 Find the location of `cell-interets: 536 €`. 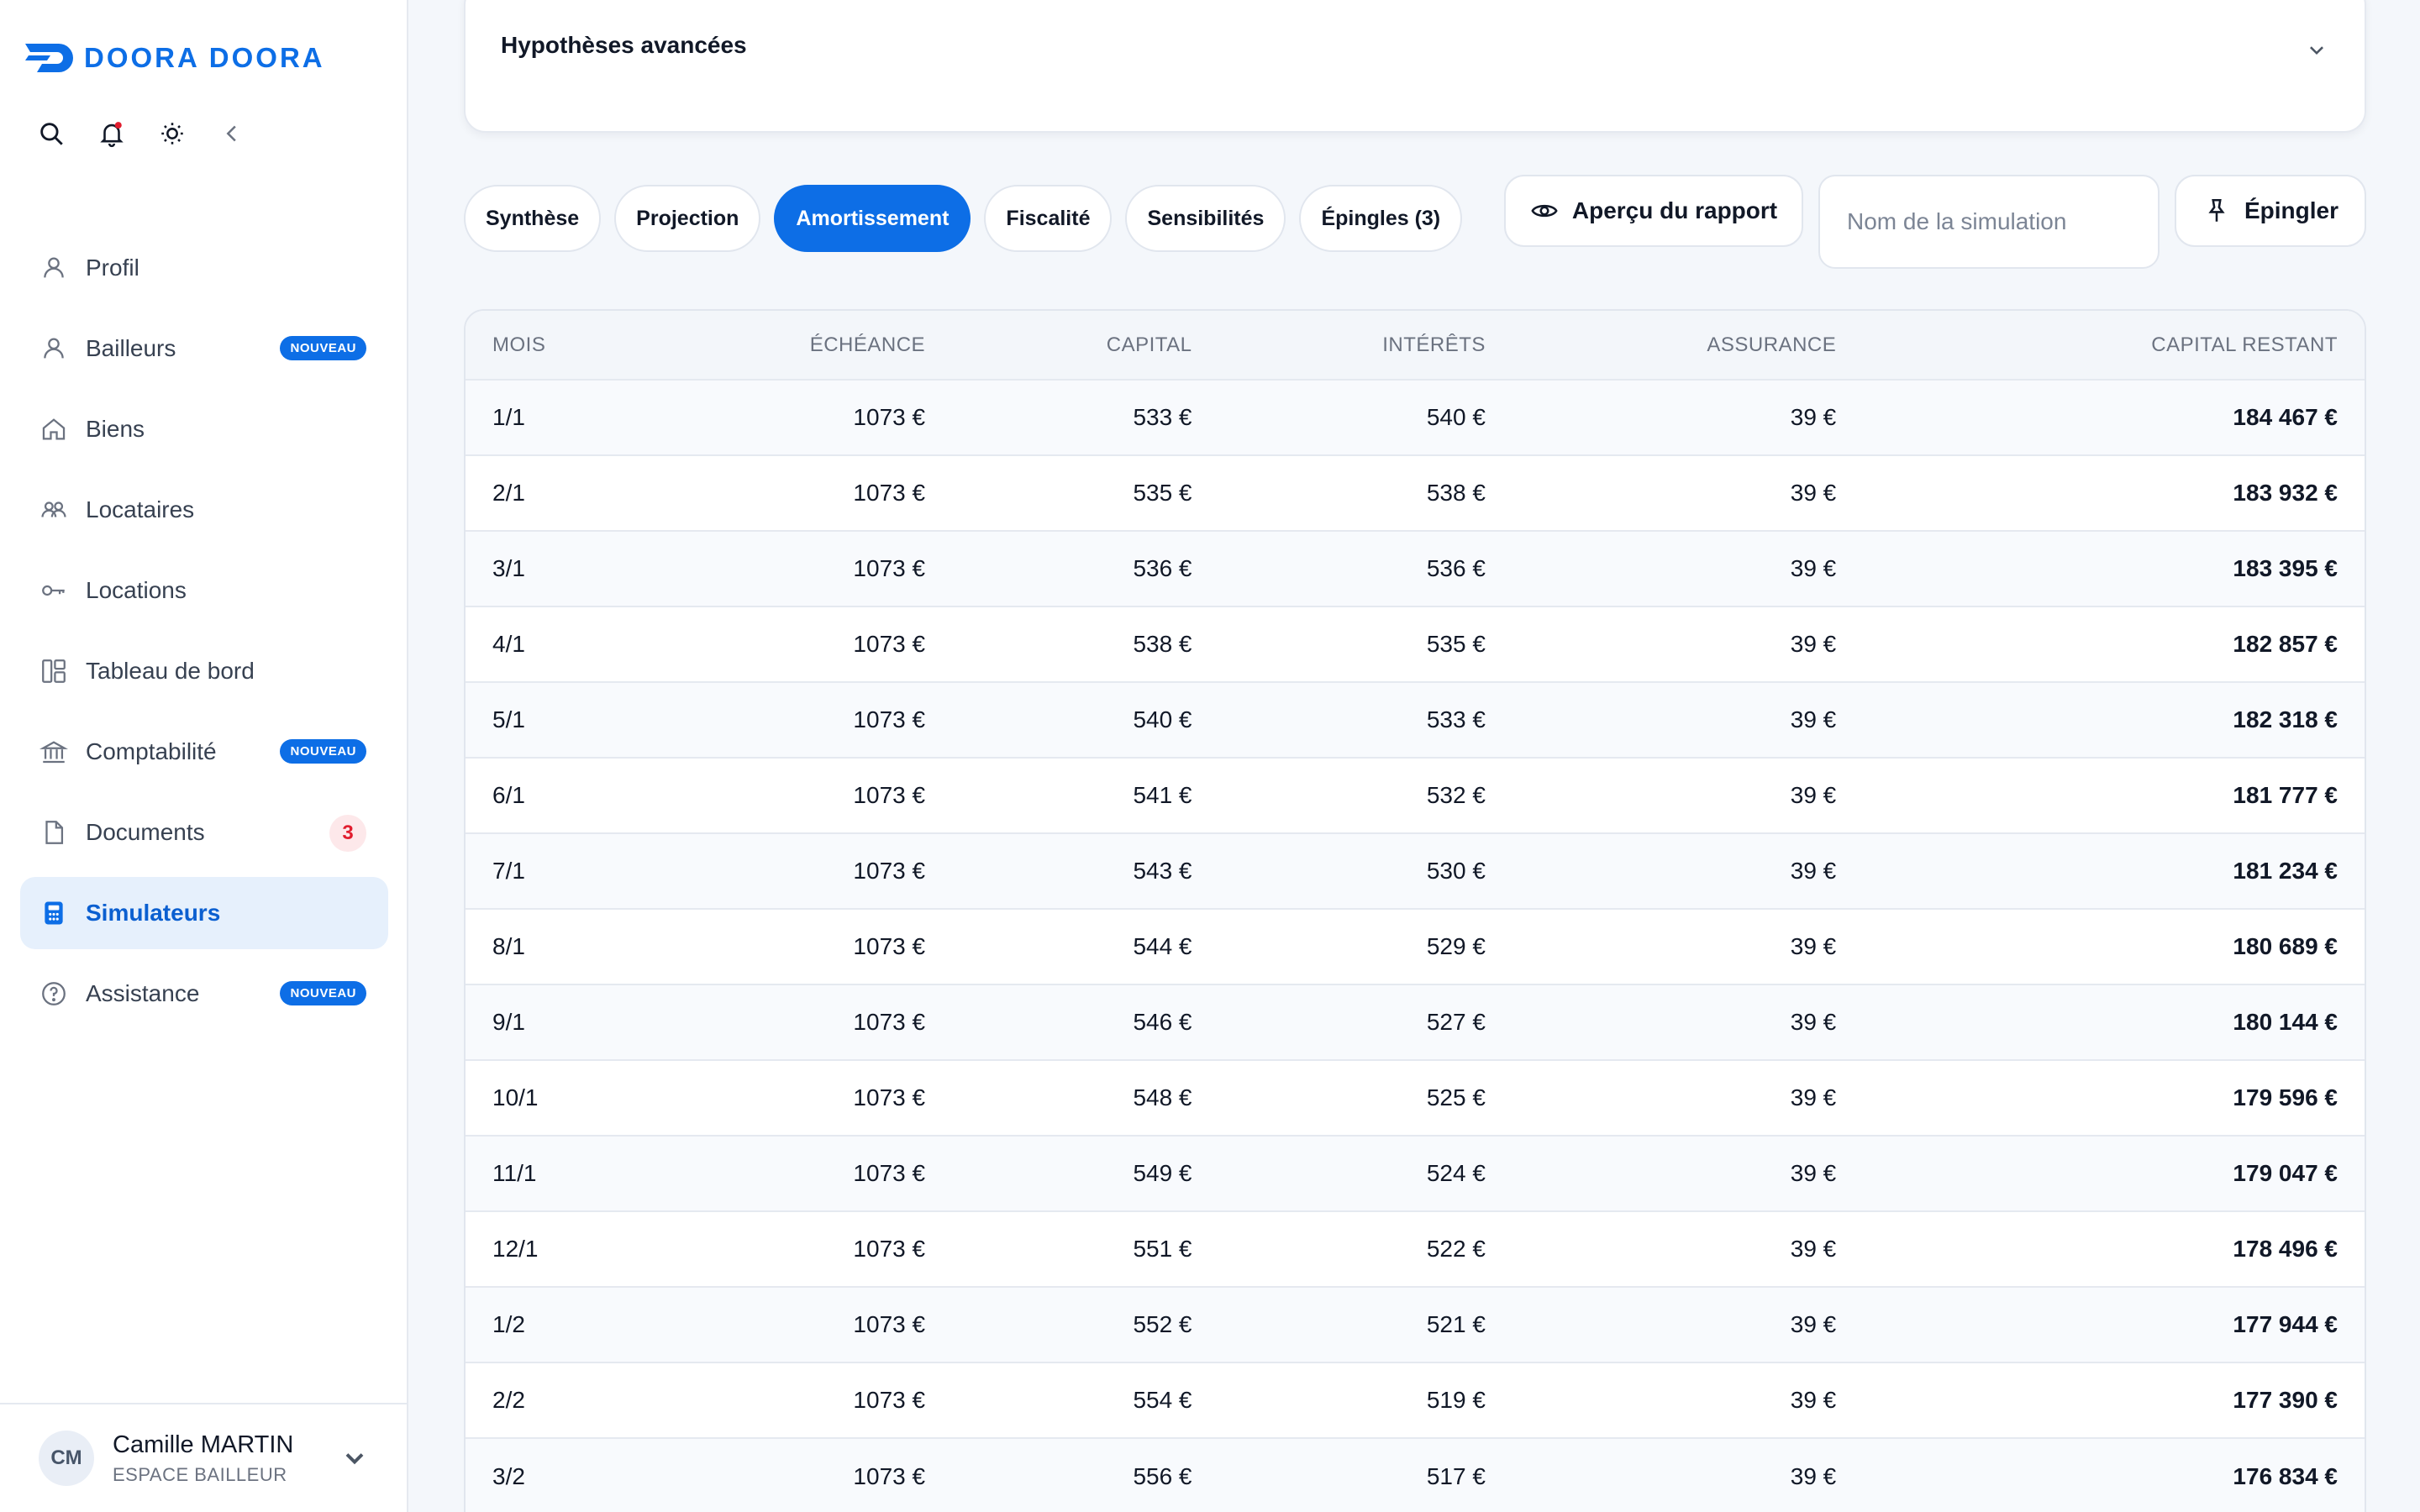

cell-interets: 536 € is located at coordinates (1456, 568).